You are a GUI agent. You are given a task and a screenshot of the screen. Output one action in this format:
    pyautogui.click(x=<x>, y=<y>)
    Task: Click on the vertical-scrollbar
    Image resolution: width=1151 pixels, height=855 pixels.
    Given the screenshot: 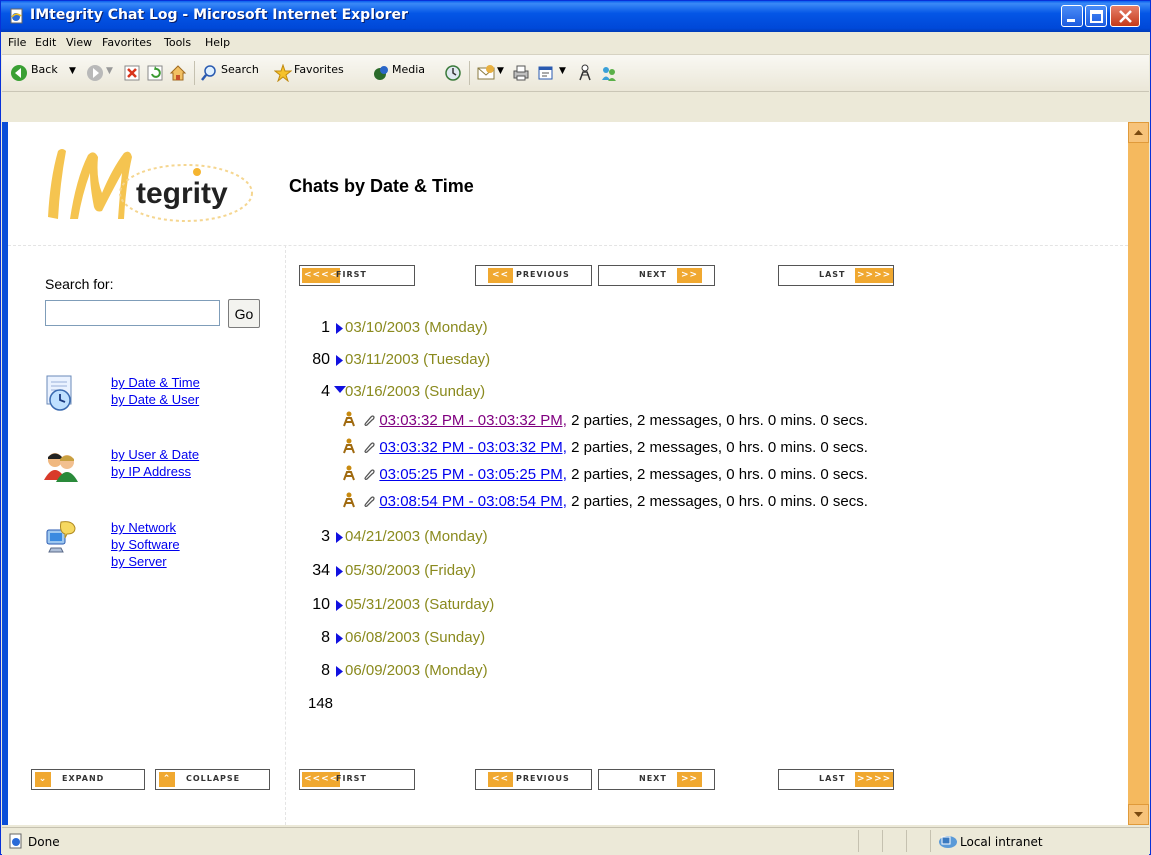 What is the action you would take?
    pyautogui.click(x=1138, y=473)
    